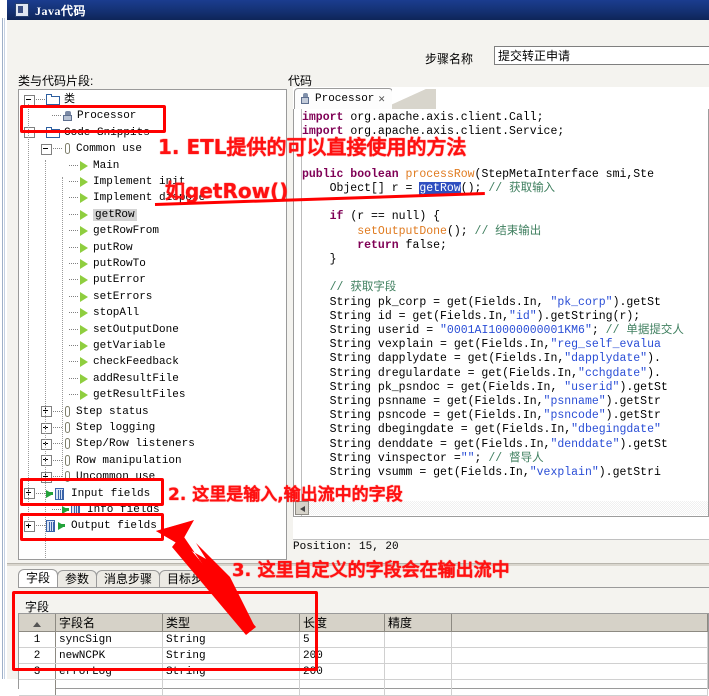 This screenshot has height=696, width=709. I want to click on column-header: 精度, so click(418, 623).